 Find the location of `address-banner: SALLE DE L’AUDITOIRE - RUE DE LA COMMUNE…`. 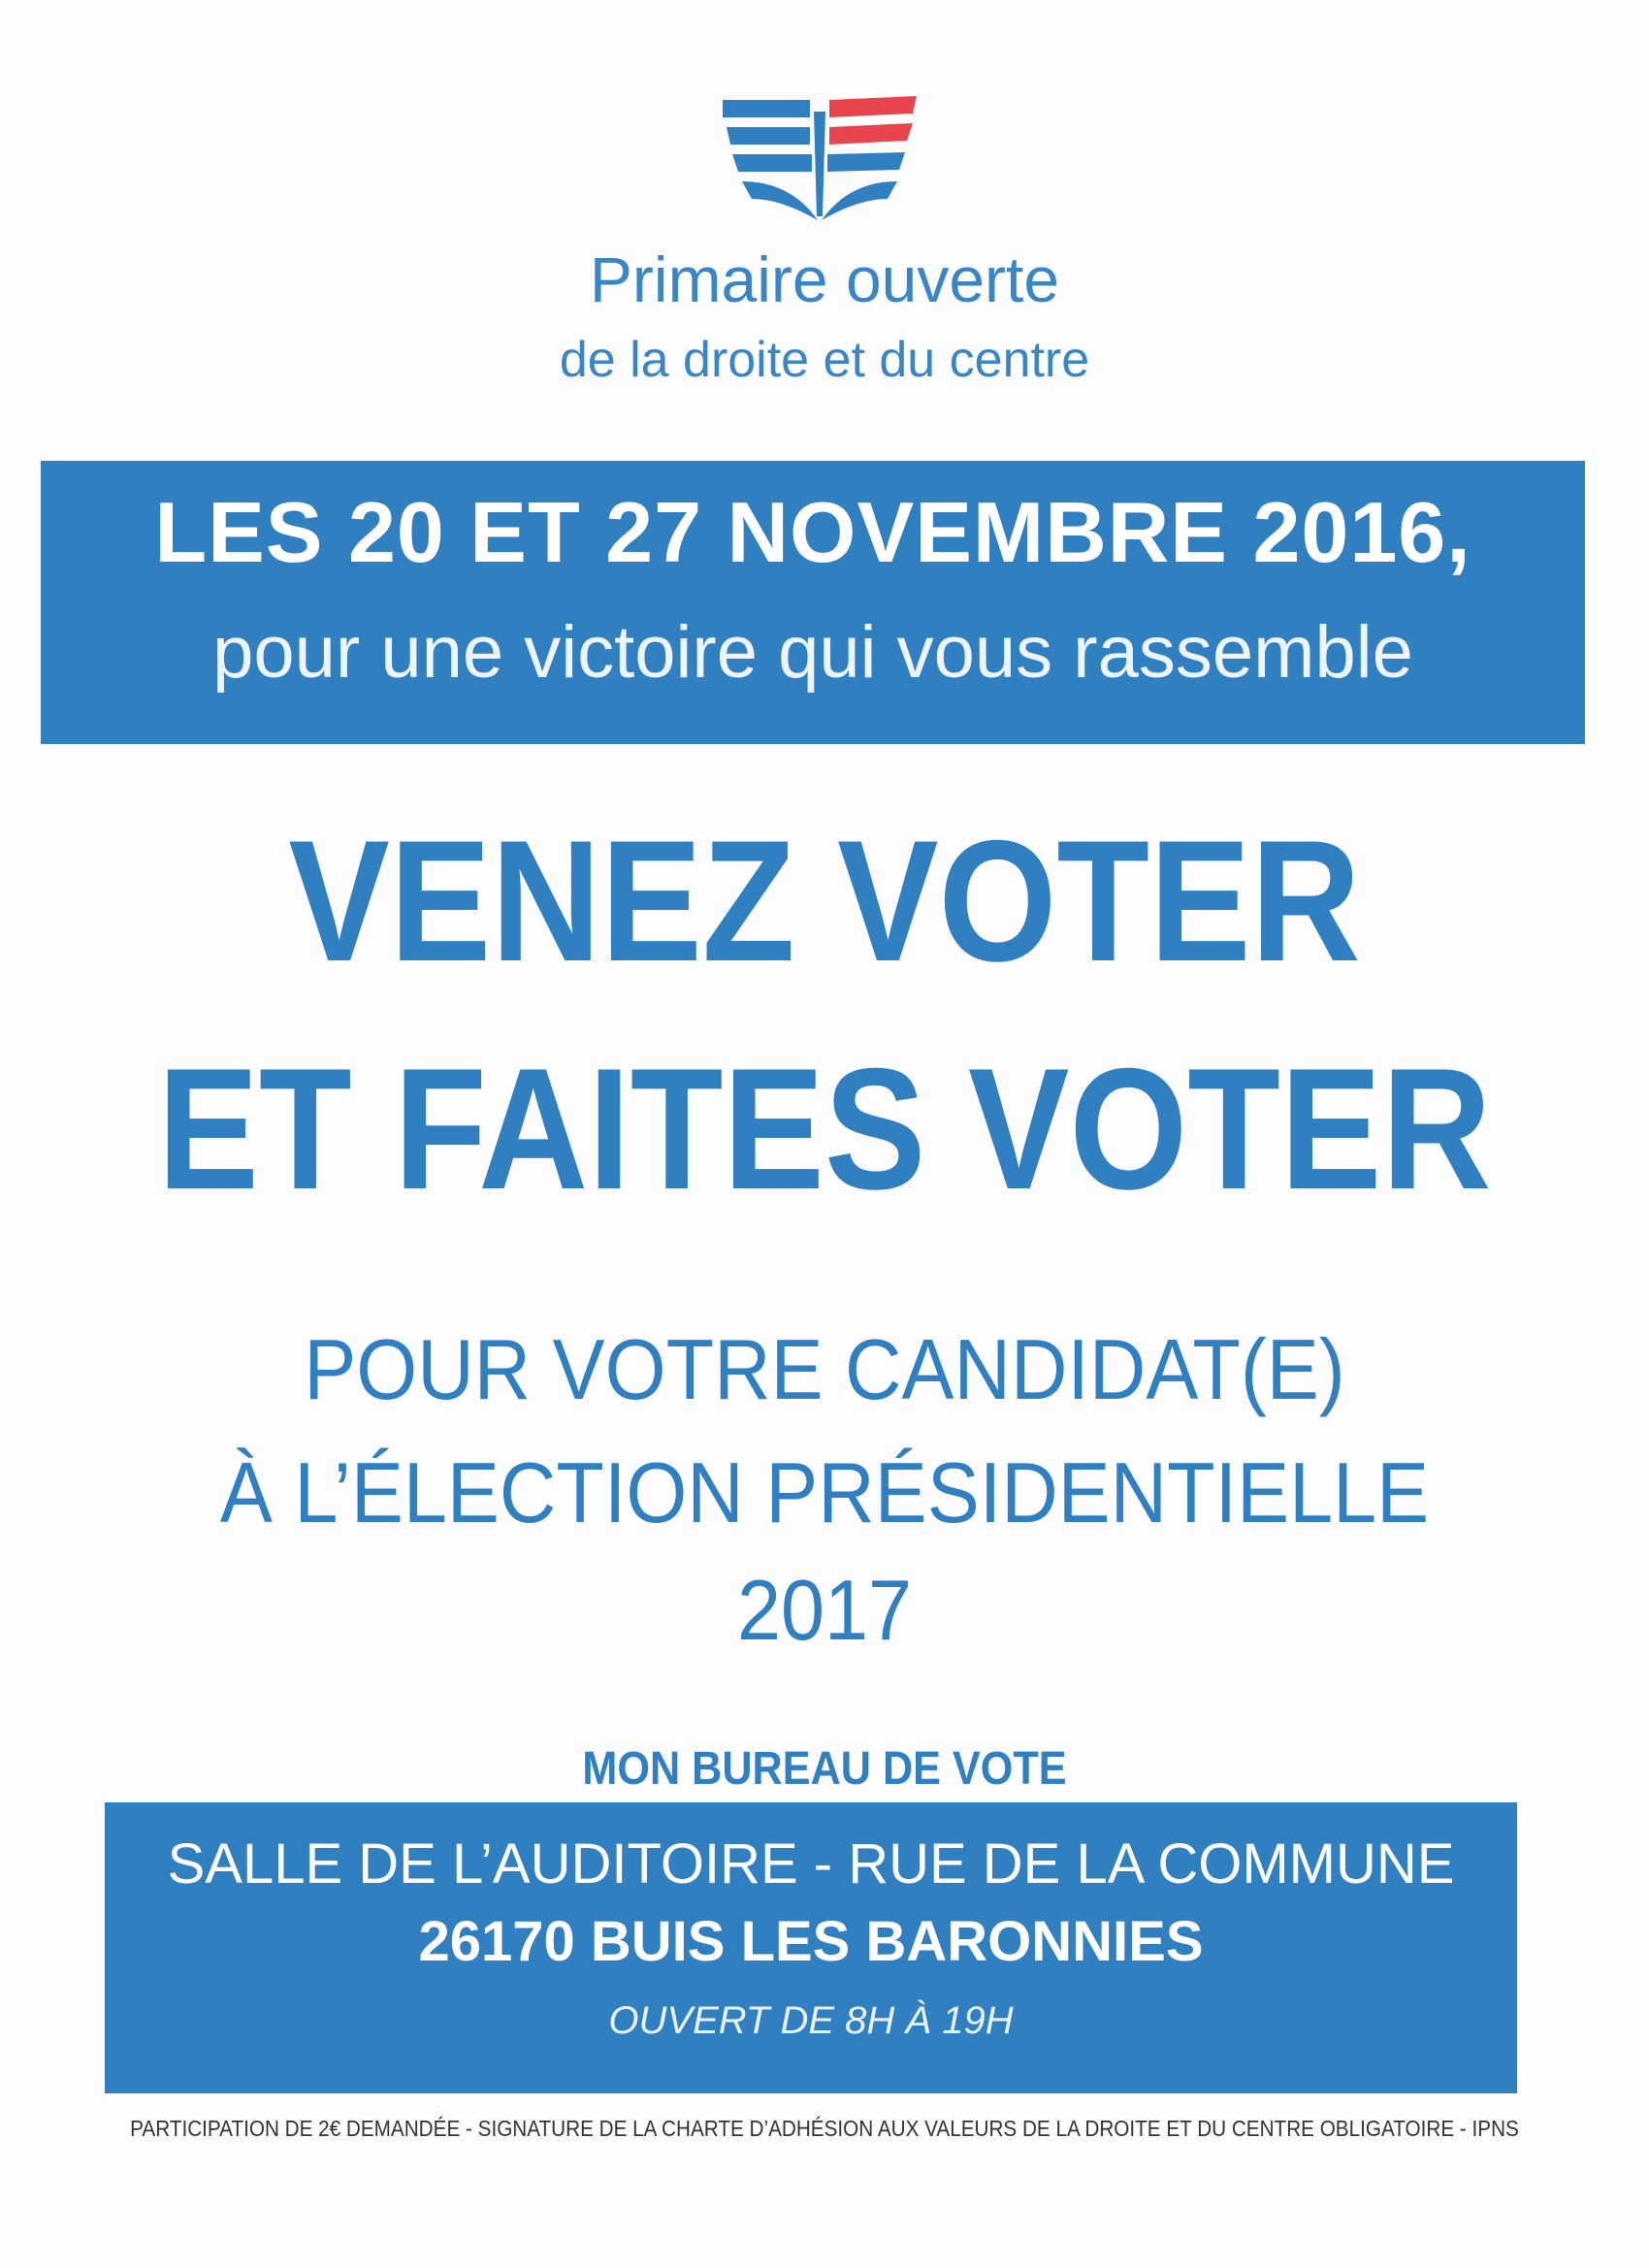

address-banner: SALLE DE L’AUDITOIRE - RUE DE LA COMMUNE… is located at coordinates (811, 1947).